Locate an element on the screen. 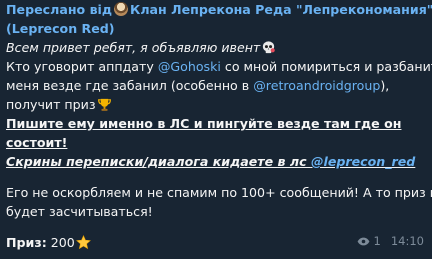  message-line-6: состоит! is located at coordinates (215, 142).